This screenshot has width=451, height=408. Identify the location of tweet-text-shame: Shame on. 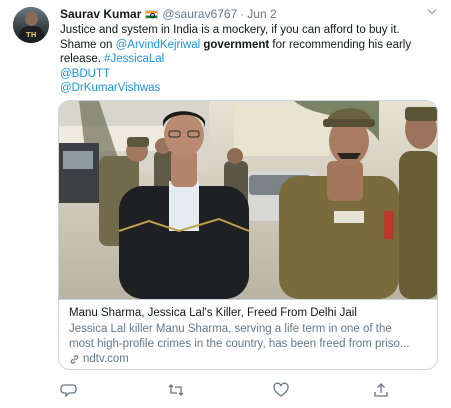
(88, 44).